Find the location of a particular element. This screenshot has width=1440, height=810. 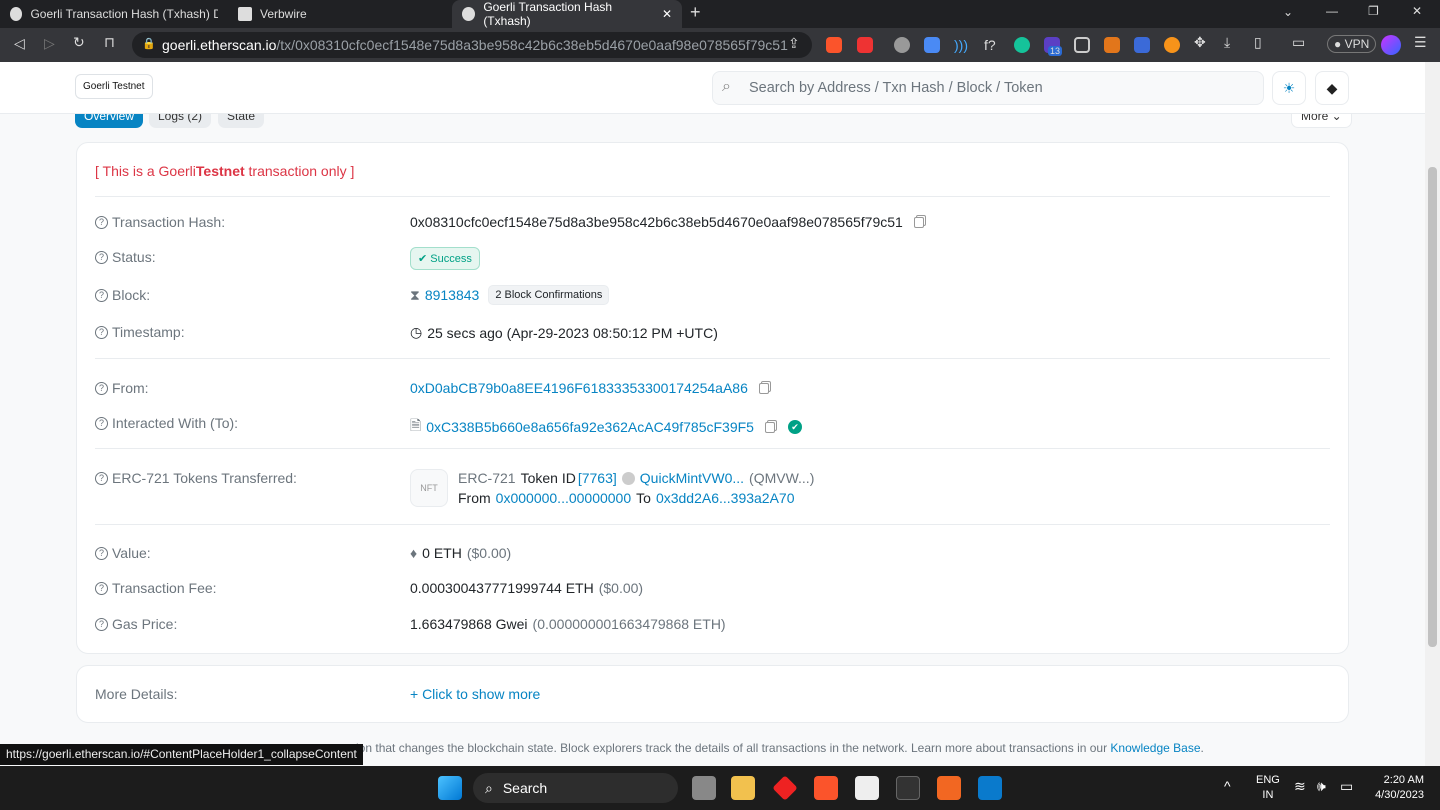

clock: 2:20 AM 4/30/2023 is located at coordinates (1396, 788).